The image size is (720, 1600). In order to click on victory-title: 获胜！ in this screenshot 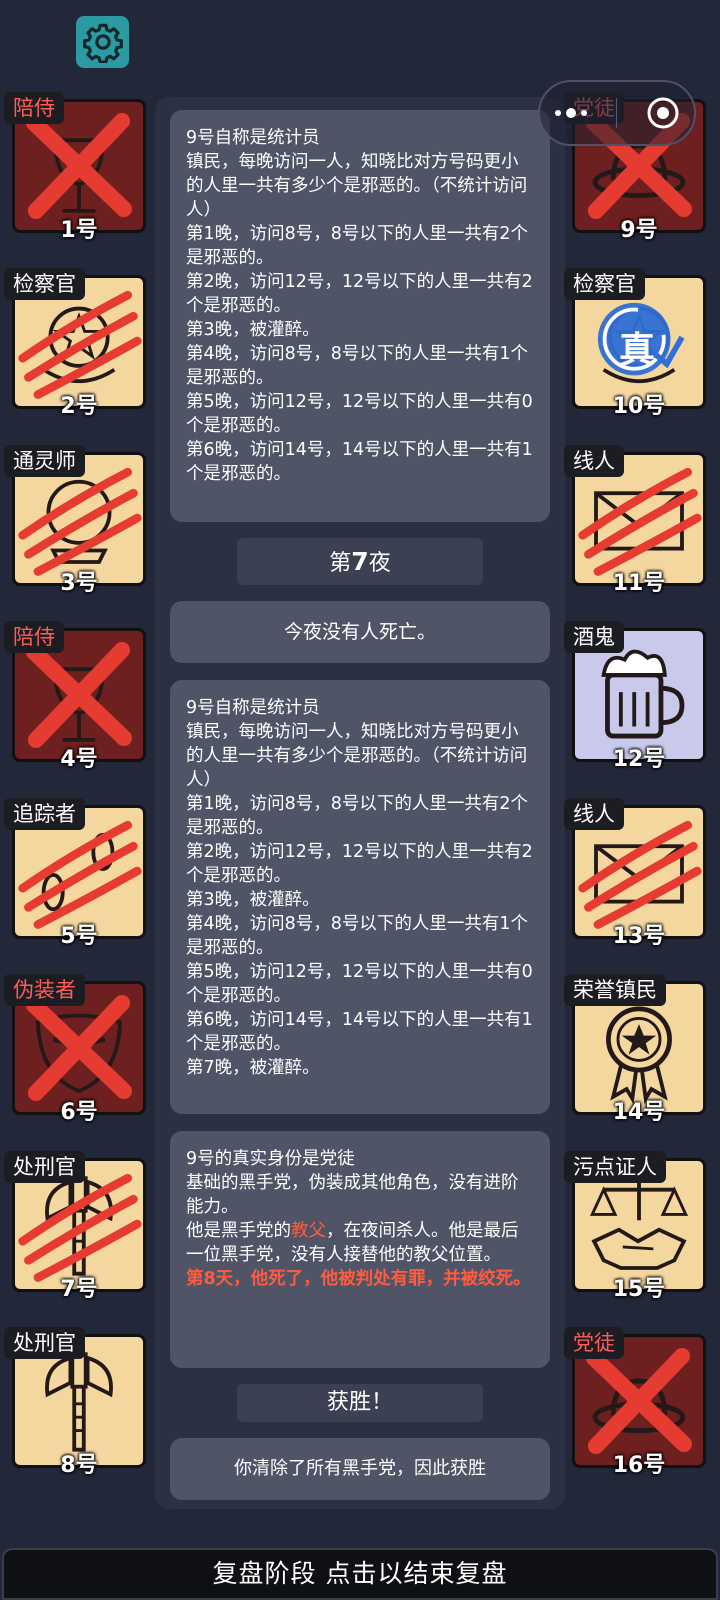, I will do `click(360, 1403)`.